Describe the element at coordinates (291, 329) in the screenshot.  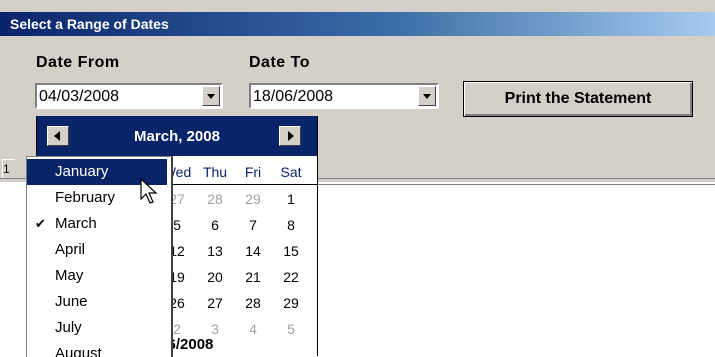
I see `calendar-day: 5` at that location.